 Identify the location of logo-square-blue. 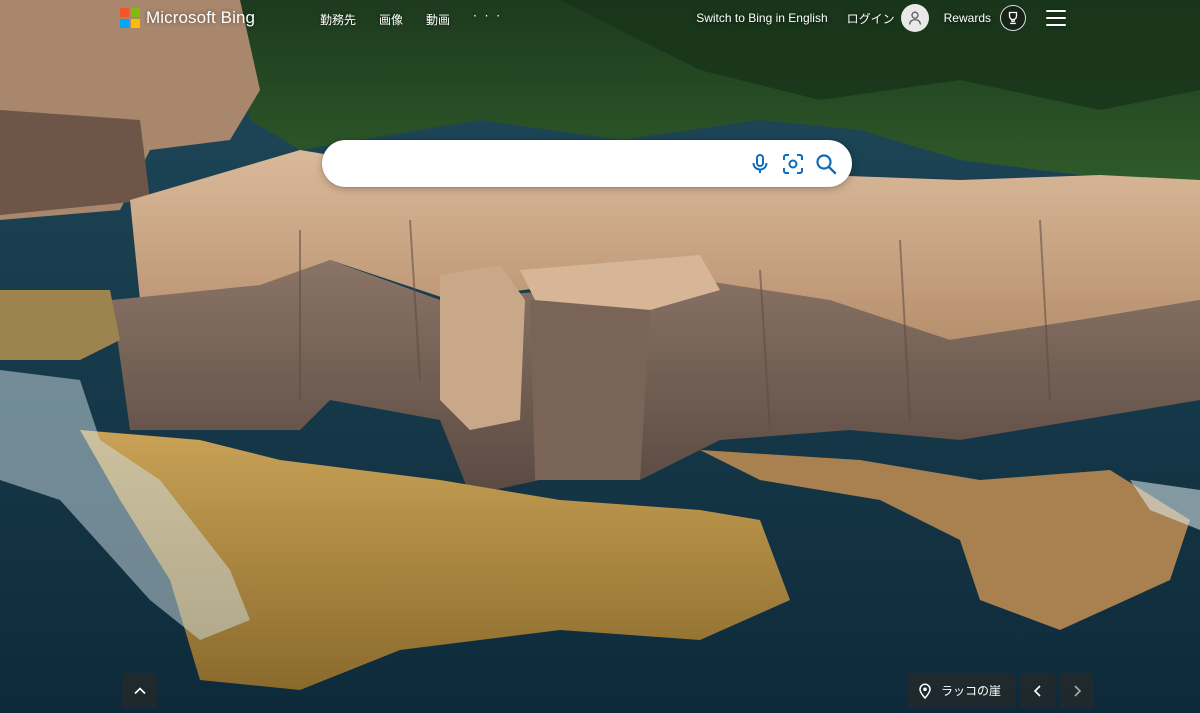
(124, 23).